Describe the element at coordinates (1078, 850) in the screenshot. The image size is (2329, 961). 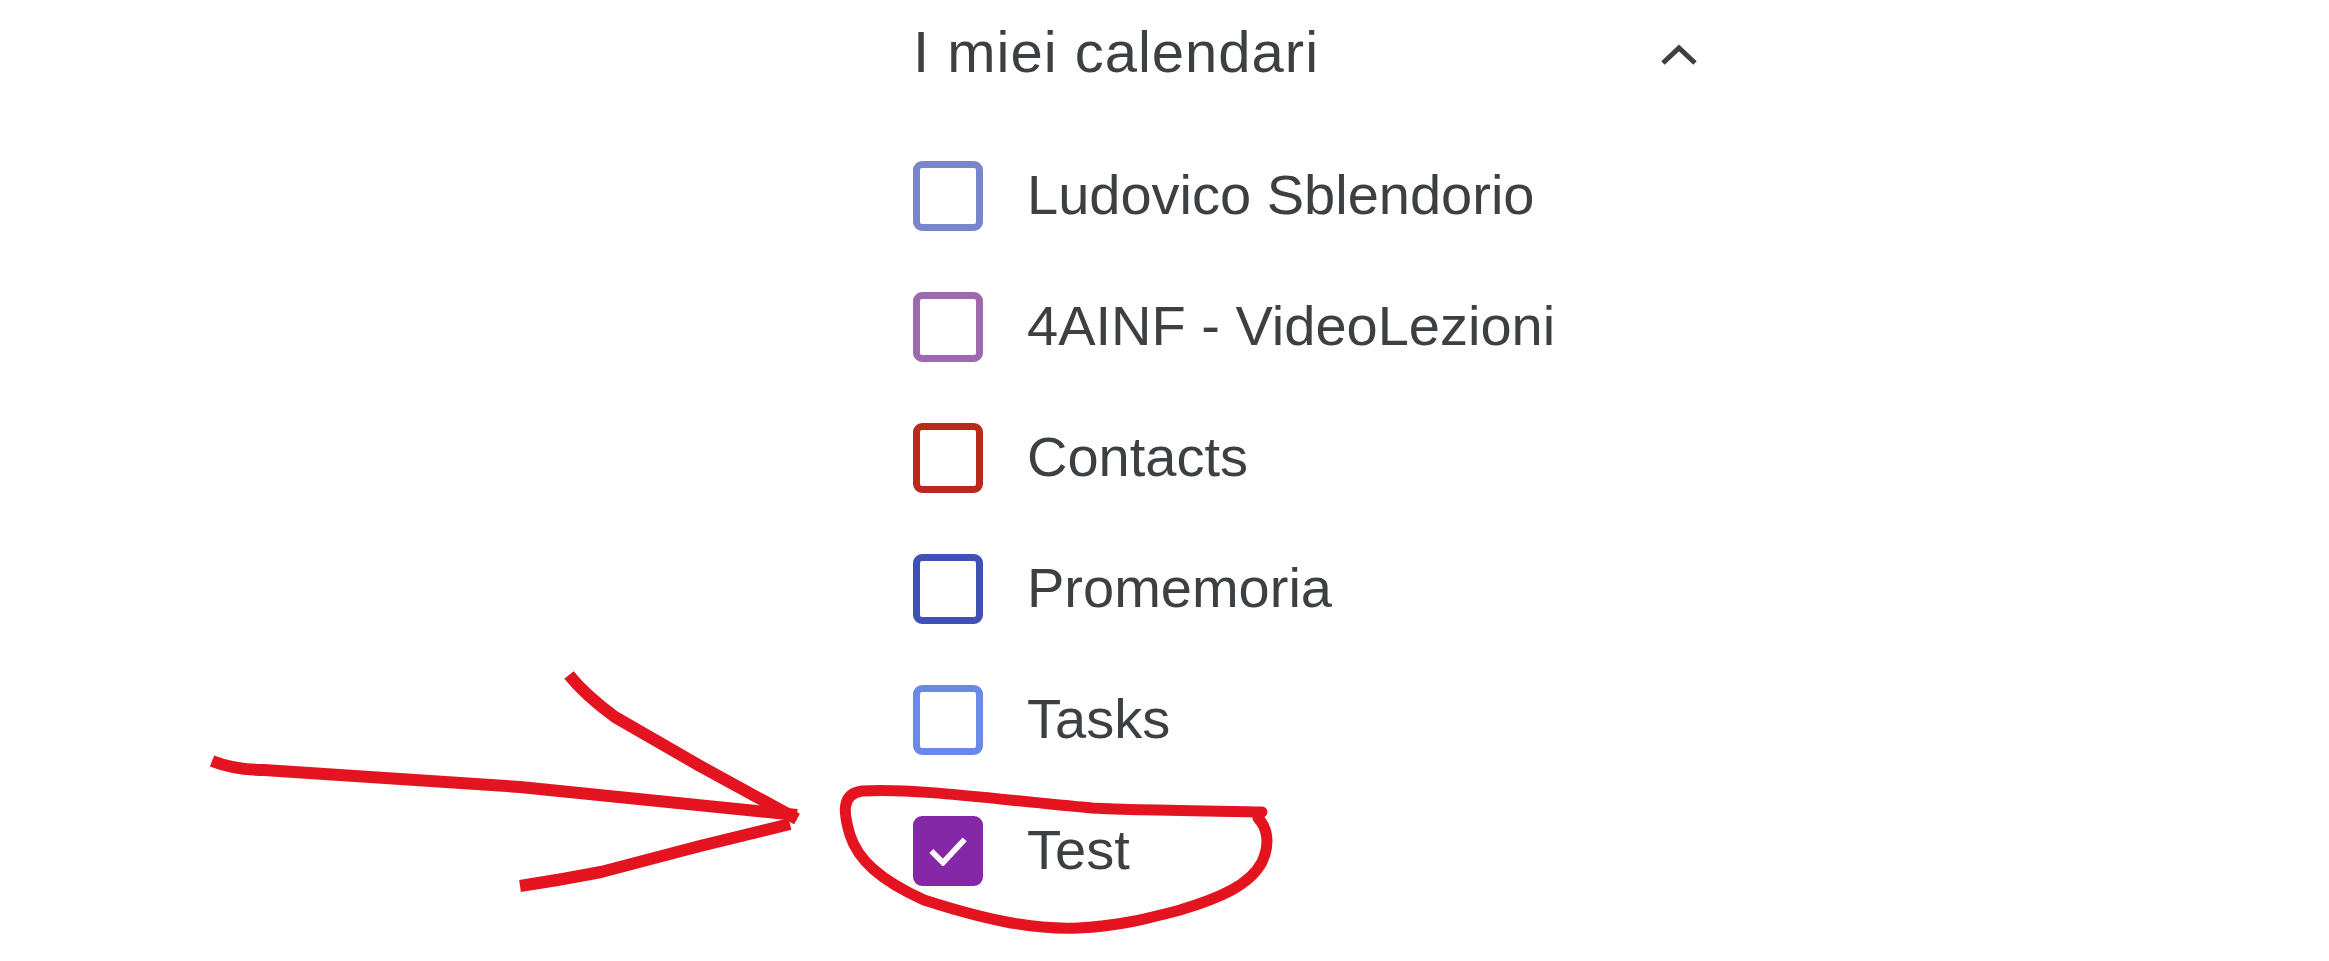
I see `calendar-name: Test` at that location.